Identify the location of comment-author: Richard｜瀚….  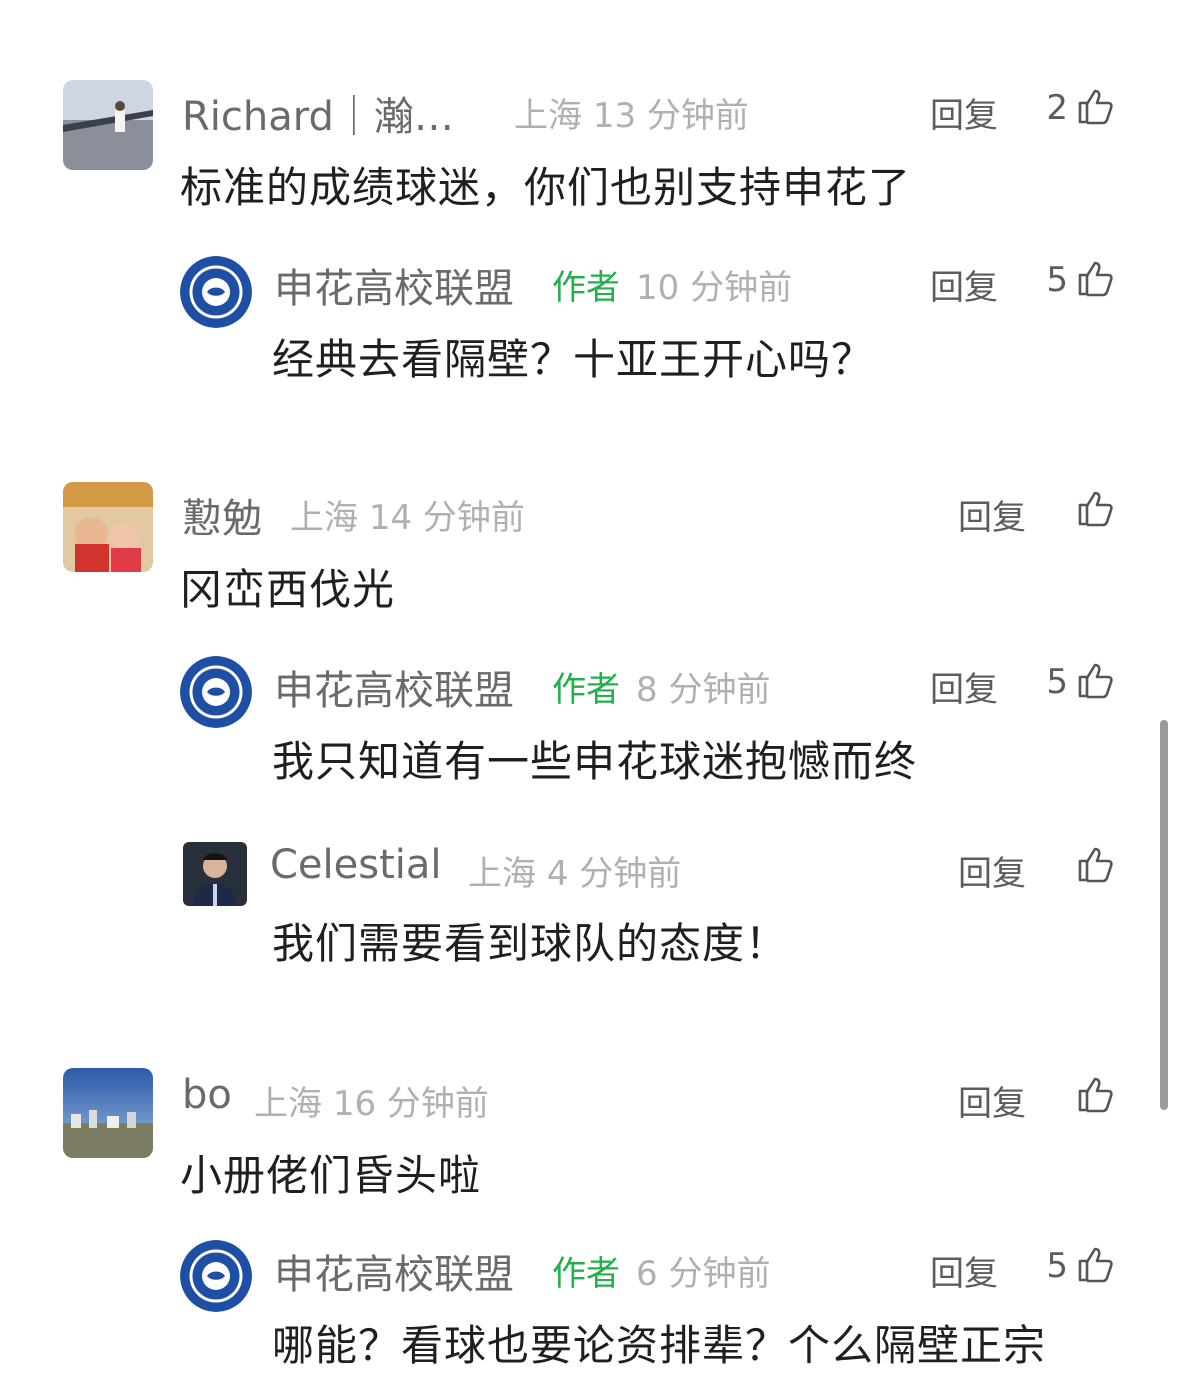
(318, 113).